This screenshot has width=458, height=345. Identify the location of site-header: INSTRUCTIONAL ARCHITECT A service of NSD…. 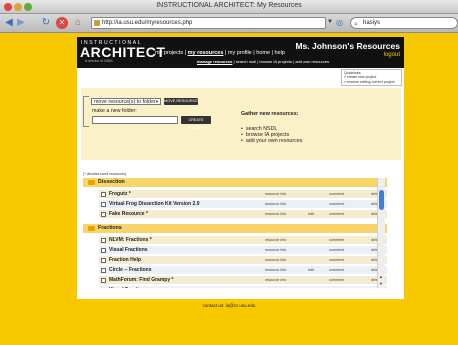
(240, 52).